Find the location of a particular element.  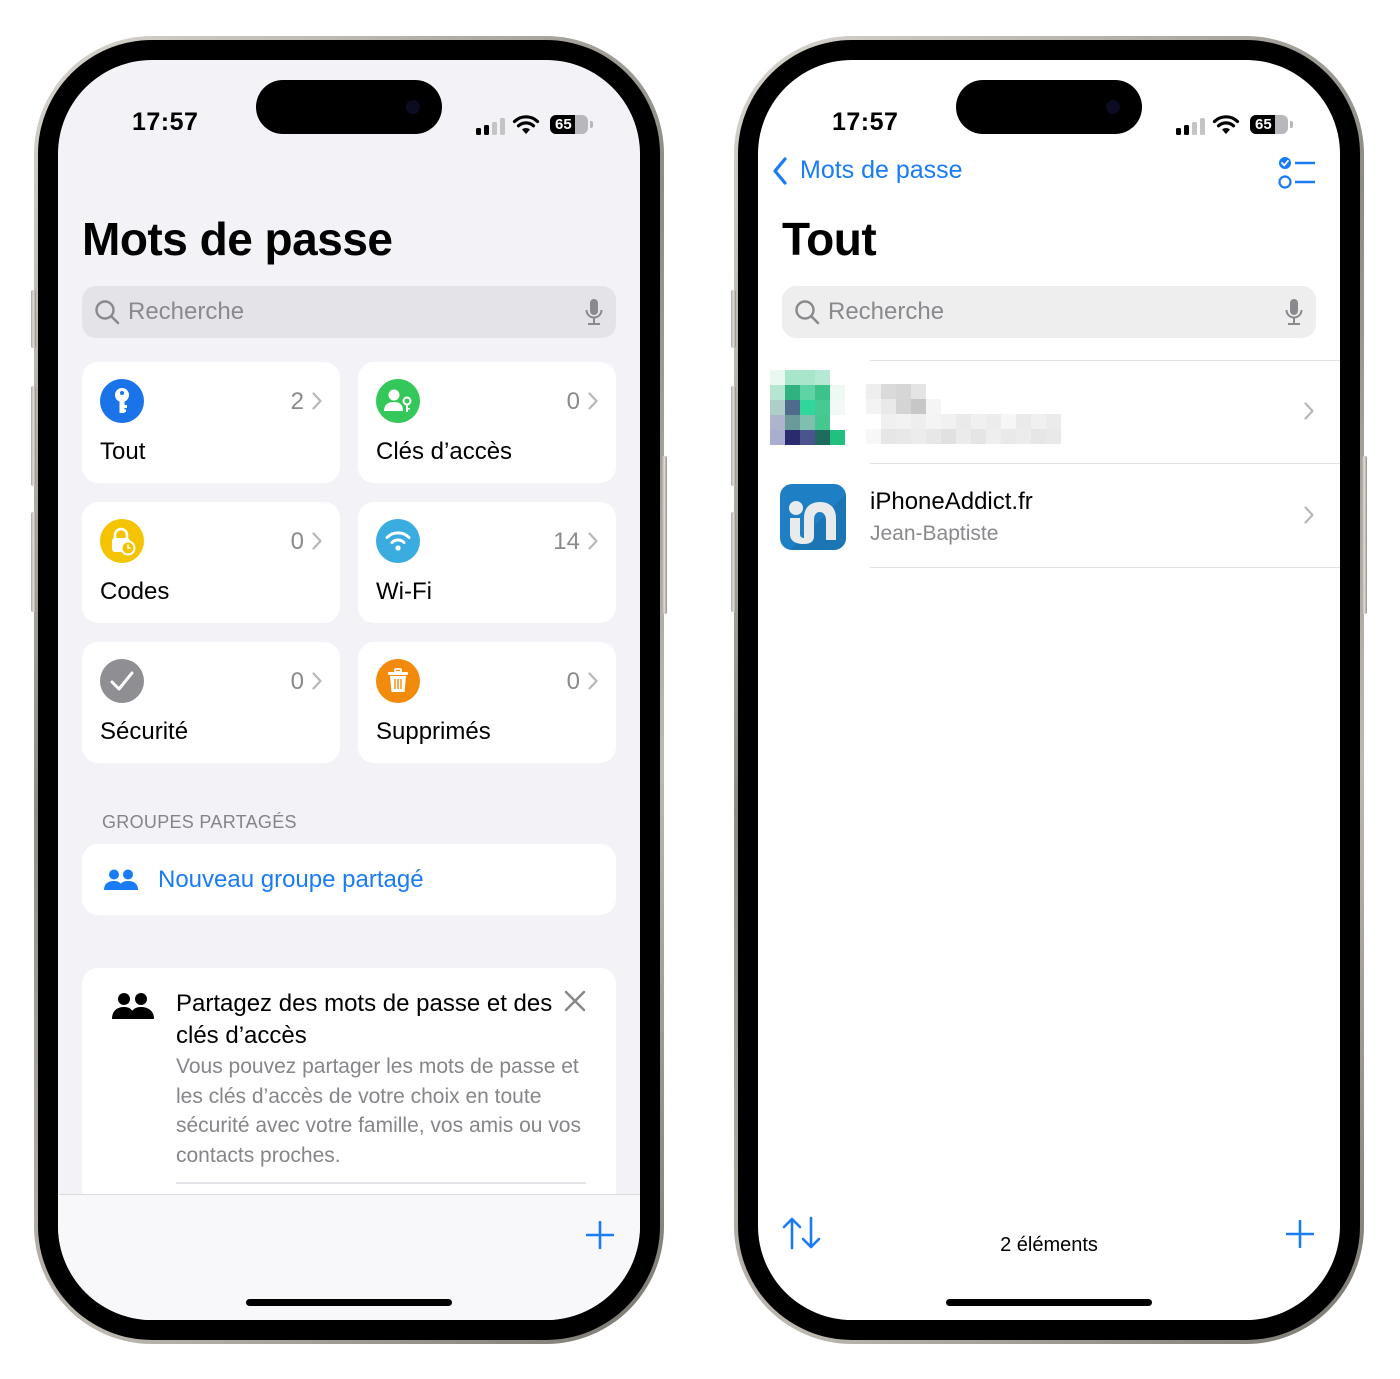

bottom-toolbar: 2 éléments is located at coordinates (1049, 1257).